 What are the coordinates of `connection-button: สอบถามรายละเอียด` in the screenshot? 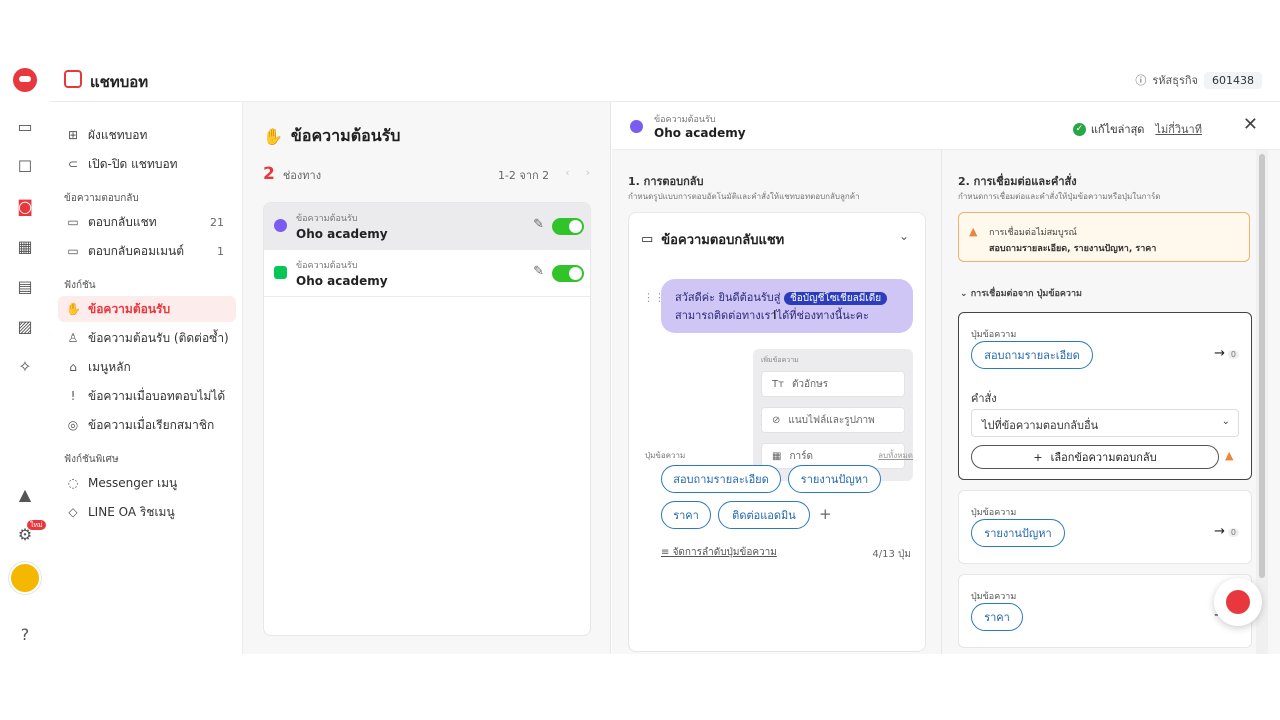 It's located at (1032, 355).